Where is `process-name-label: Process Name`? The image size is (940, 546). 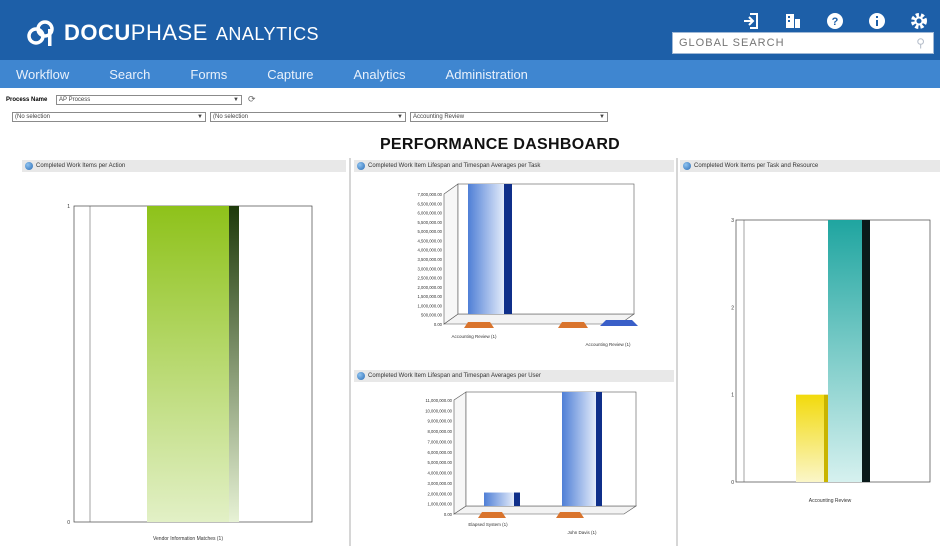
process-name-label: Process Name is located at coordinates (27, 100).